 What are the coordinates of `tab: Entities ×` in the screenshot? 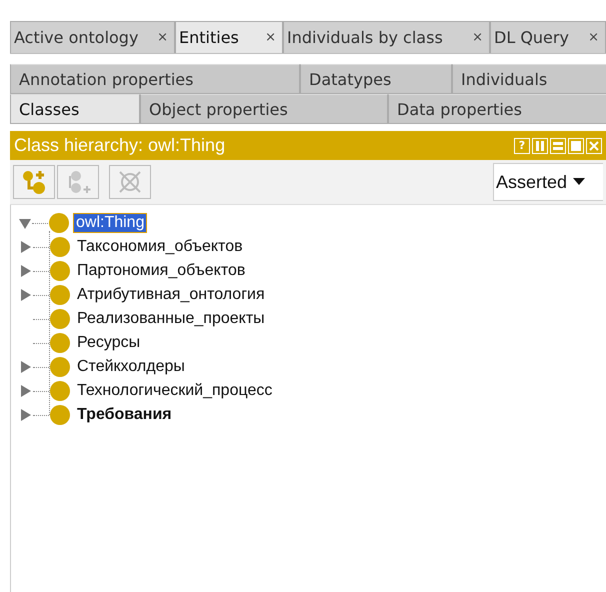 It's located at (229, 37).